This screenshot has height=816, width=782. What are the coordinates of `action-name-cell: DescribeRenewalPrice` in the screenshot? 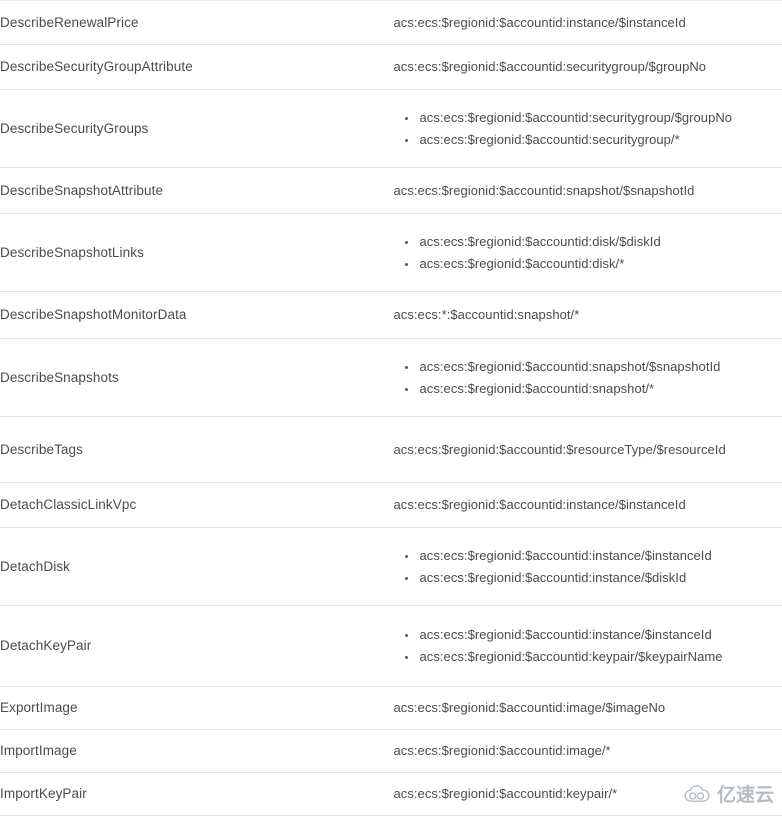 It's located at (196, 23).